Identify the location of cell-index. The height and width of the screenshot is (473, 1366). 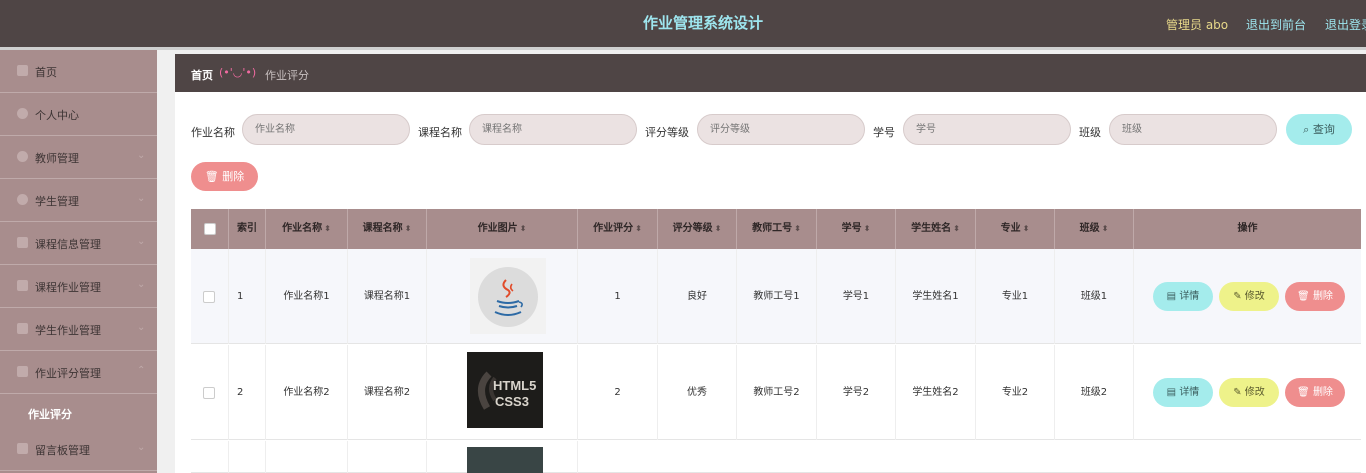
(247, 457).